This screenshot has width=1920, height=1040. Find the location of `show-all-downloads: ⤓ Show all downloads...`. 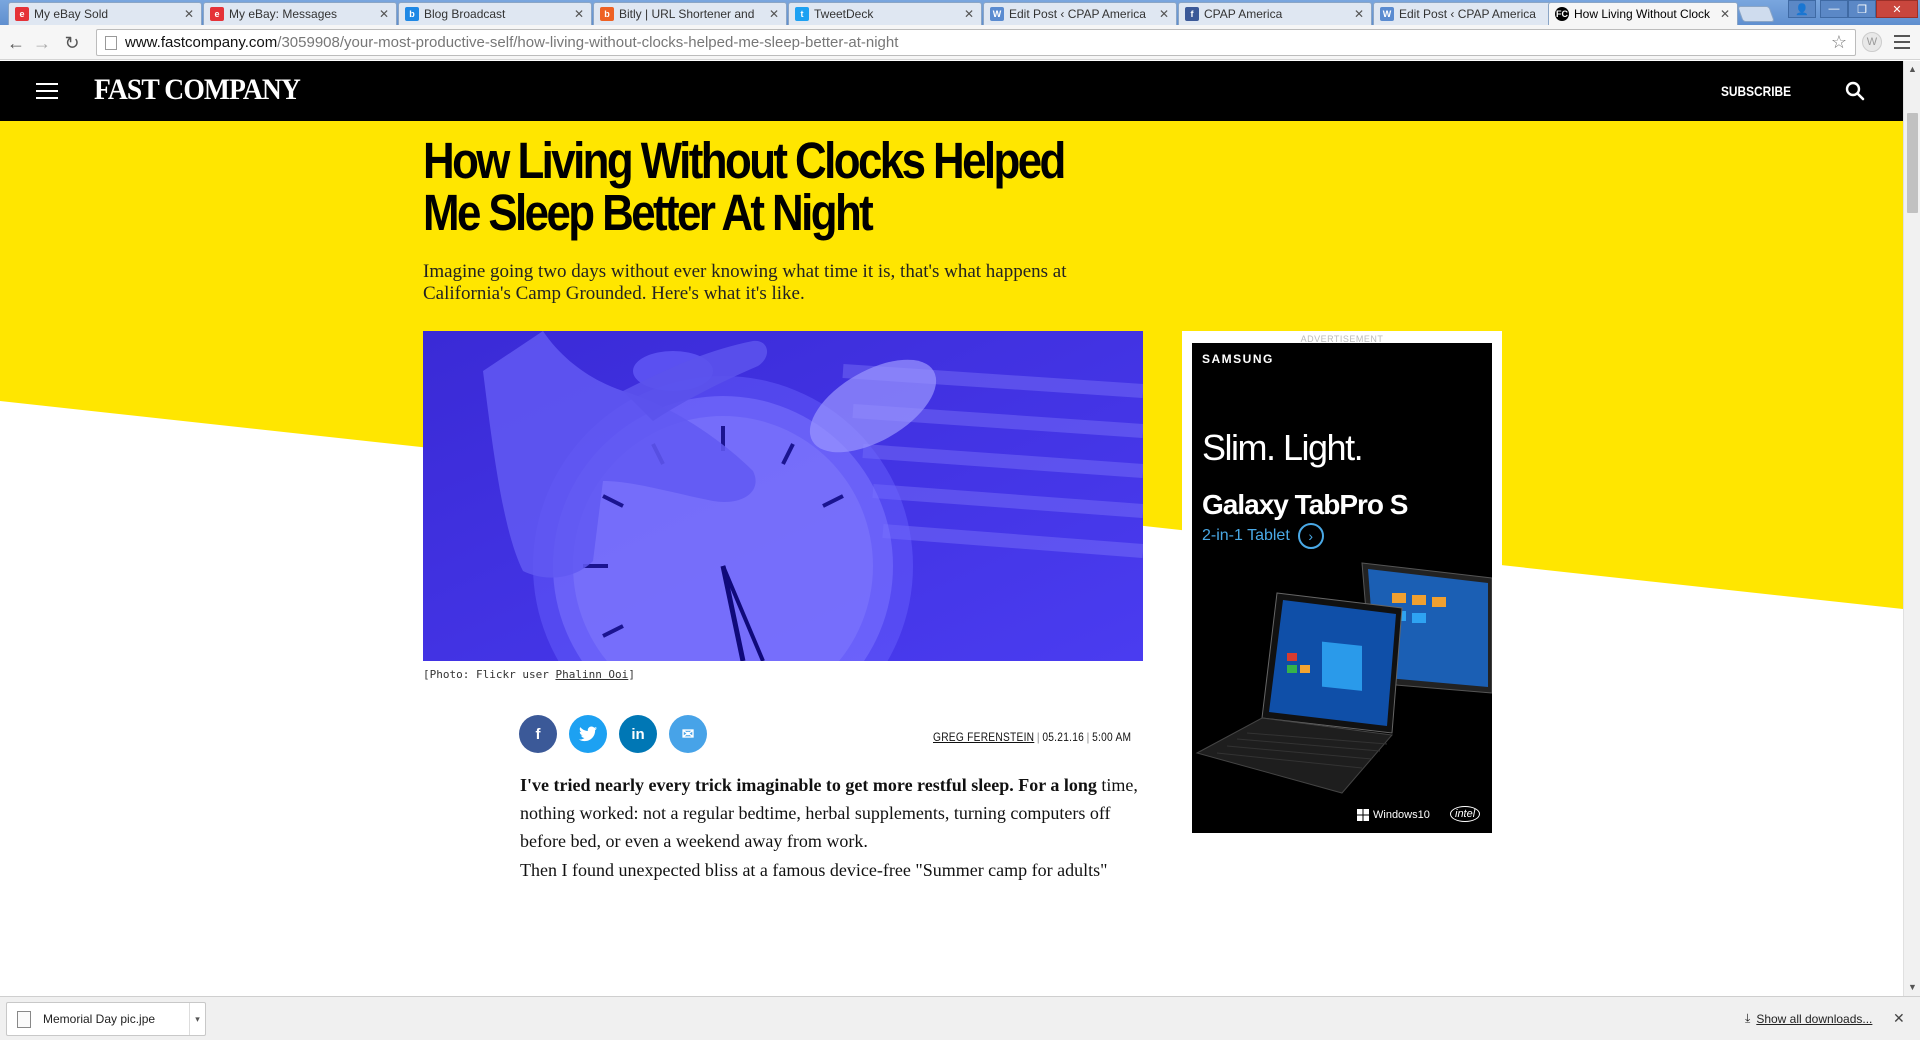

show-all-downloads: ⤓ Show all downloads... is located at coordinates (1808, 1018).